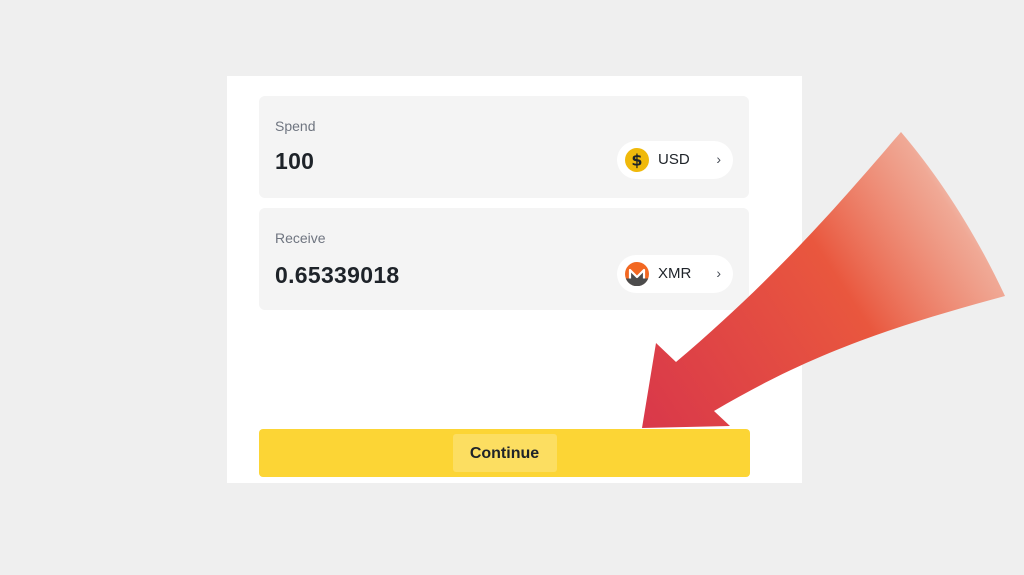 This screenshot has height=575, width=1024. What do you see at coordinates (637, 274) in the screenshot?
I see `monero-icon` at bounding box center [637, 274].